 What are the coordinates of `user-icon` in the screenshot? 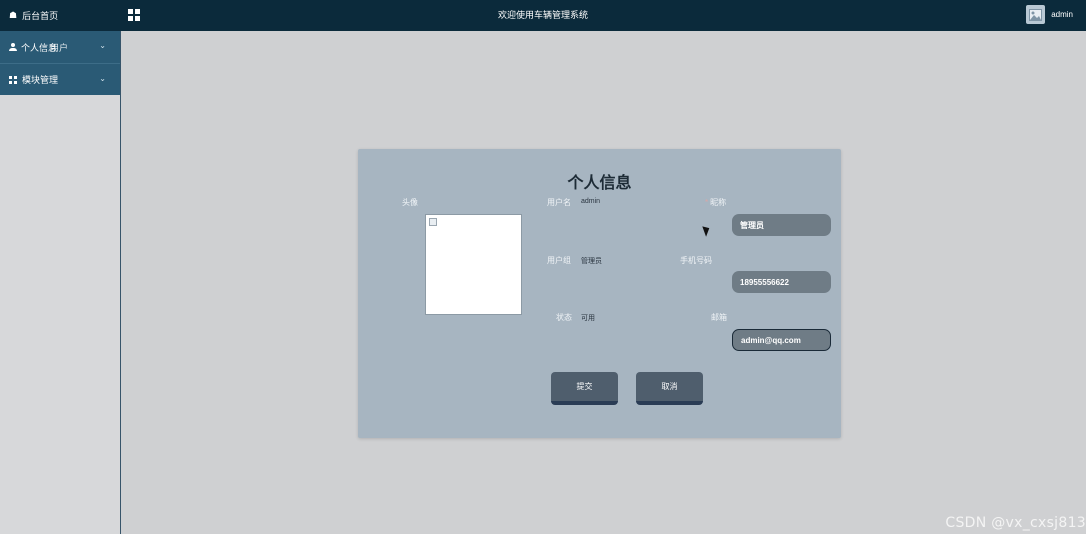 It's located at (13, 47).